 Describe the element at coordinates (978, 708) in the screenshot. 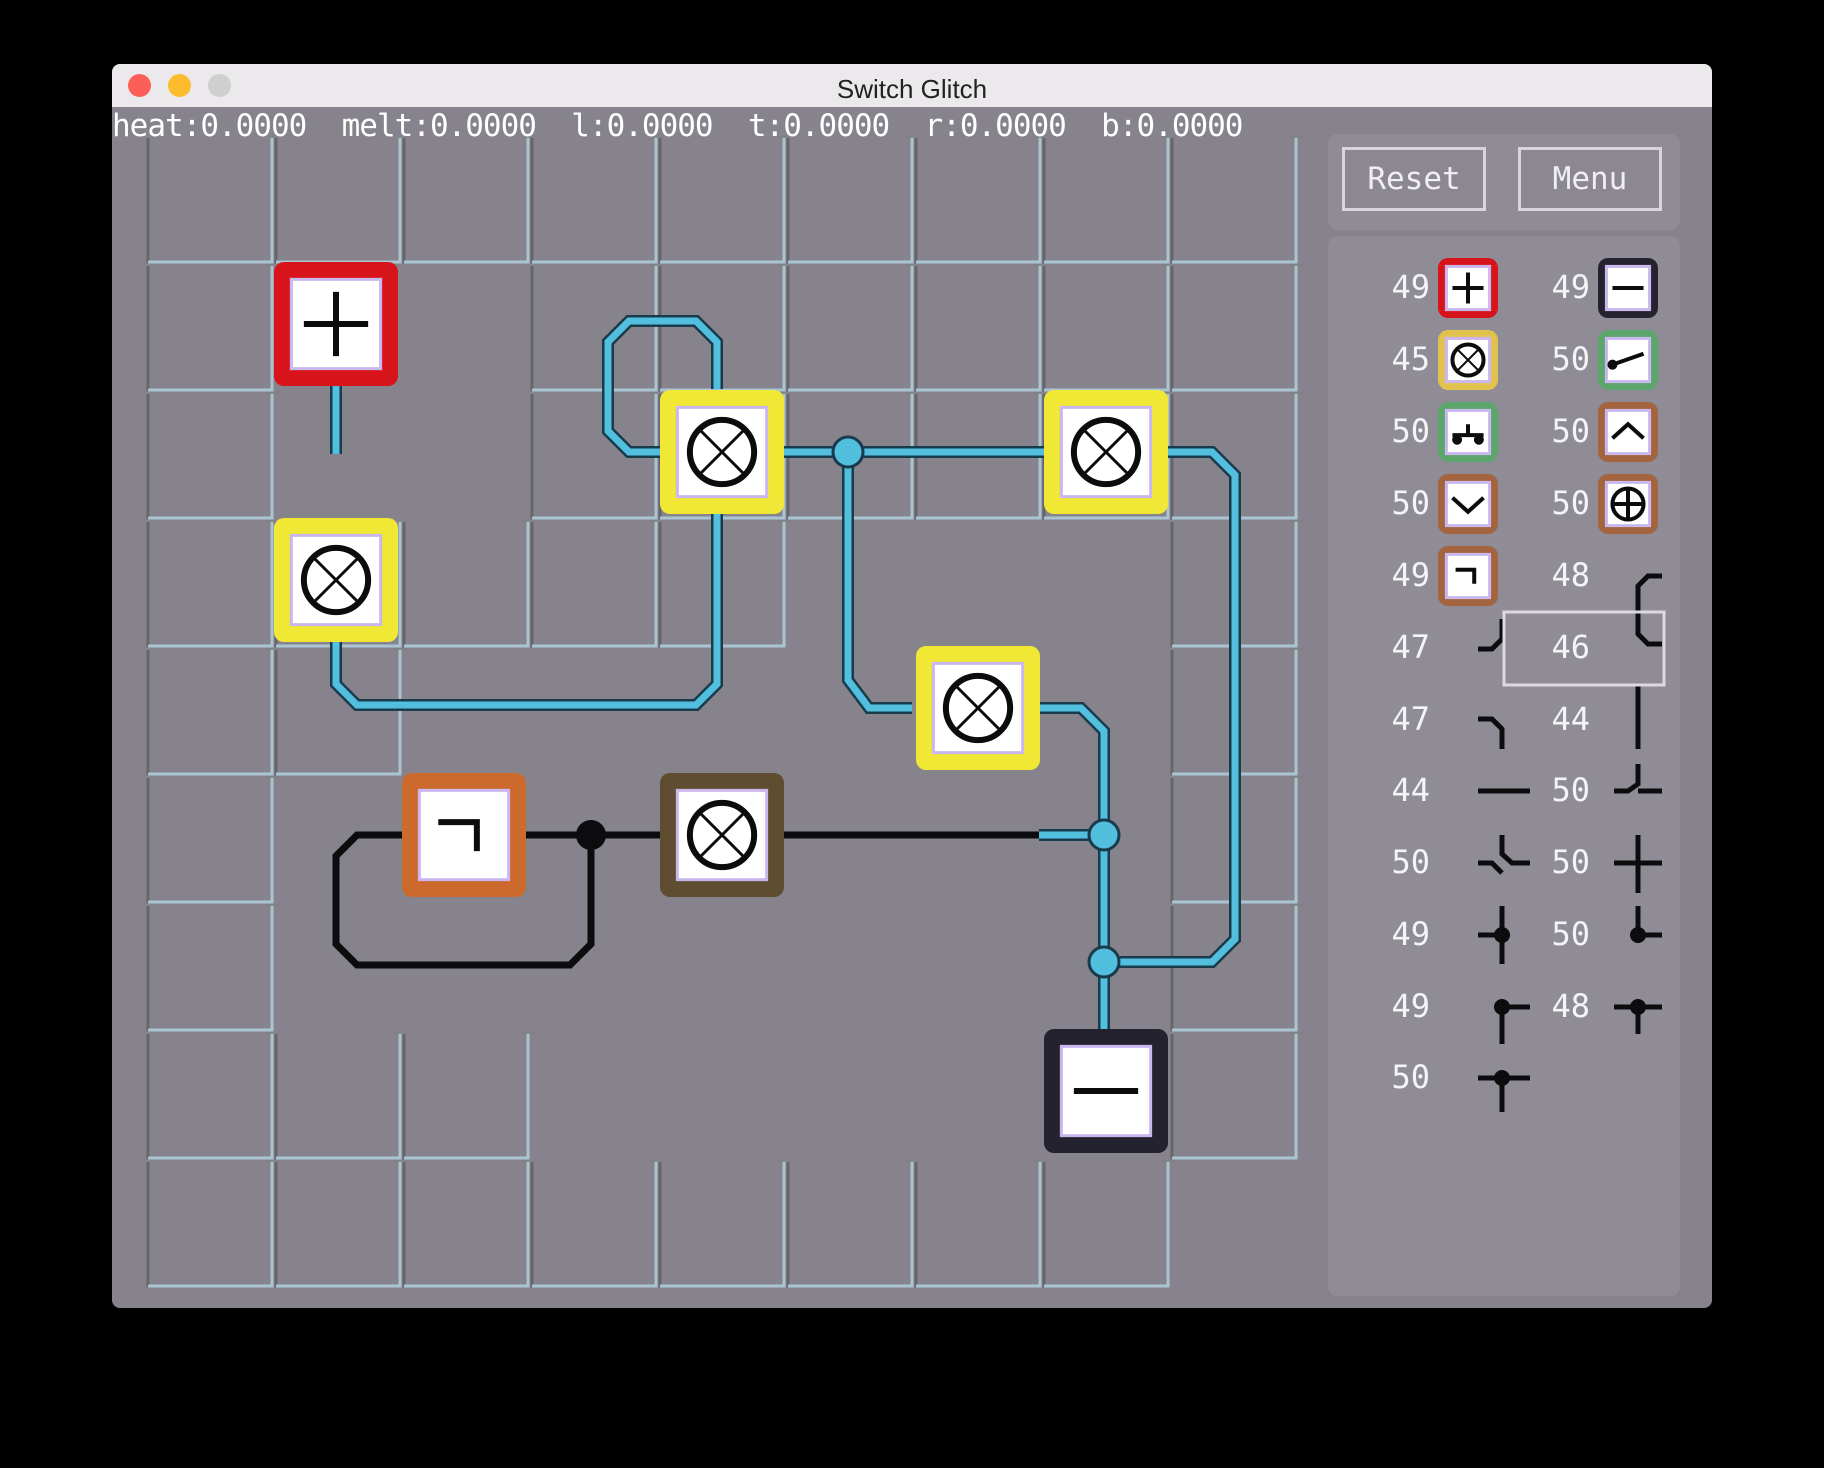

I see `lamp-middle` at that location.